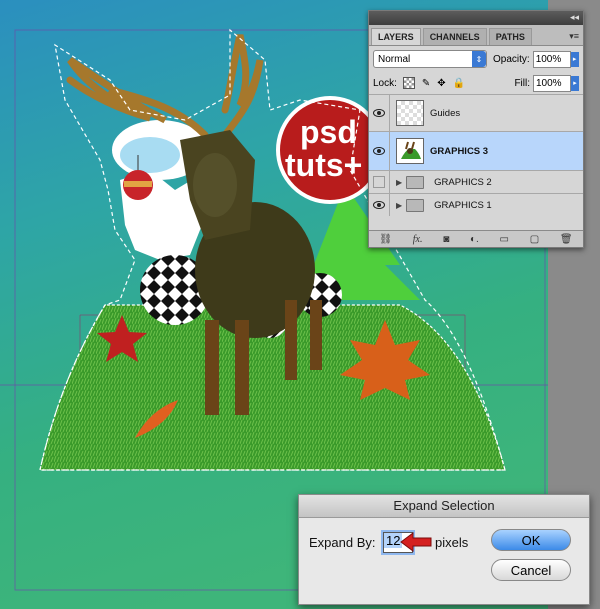 This screenshot has height=609, width=600. I want to click on opacity-field: 100%, so click(551, 59).